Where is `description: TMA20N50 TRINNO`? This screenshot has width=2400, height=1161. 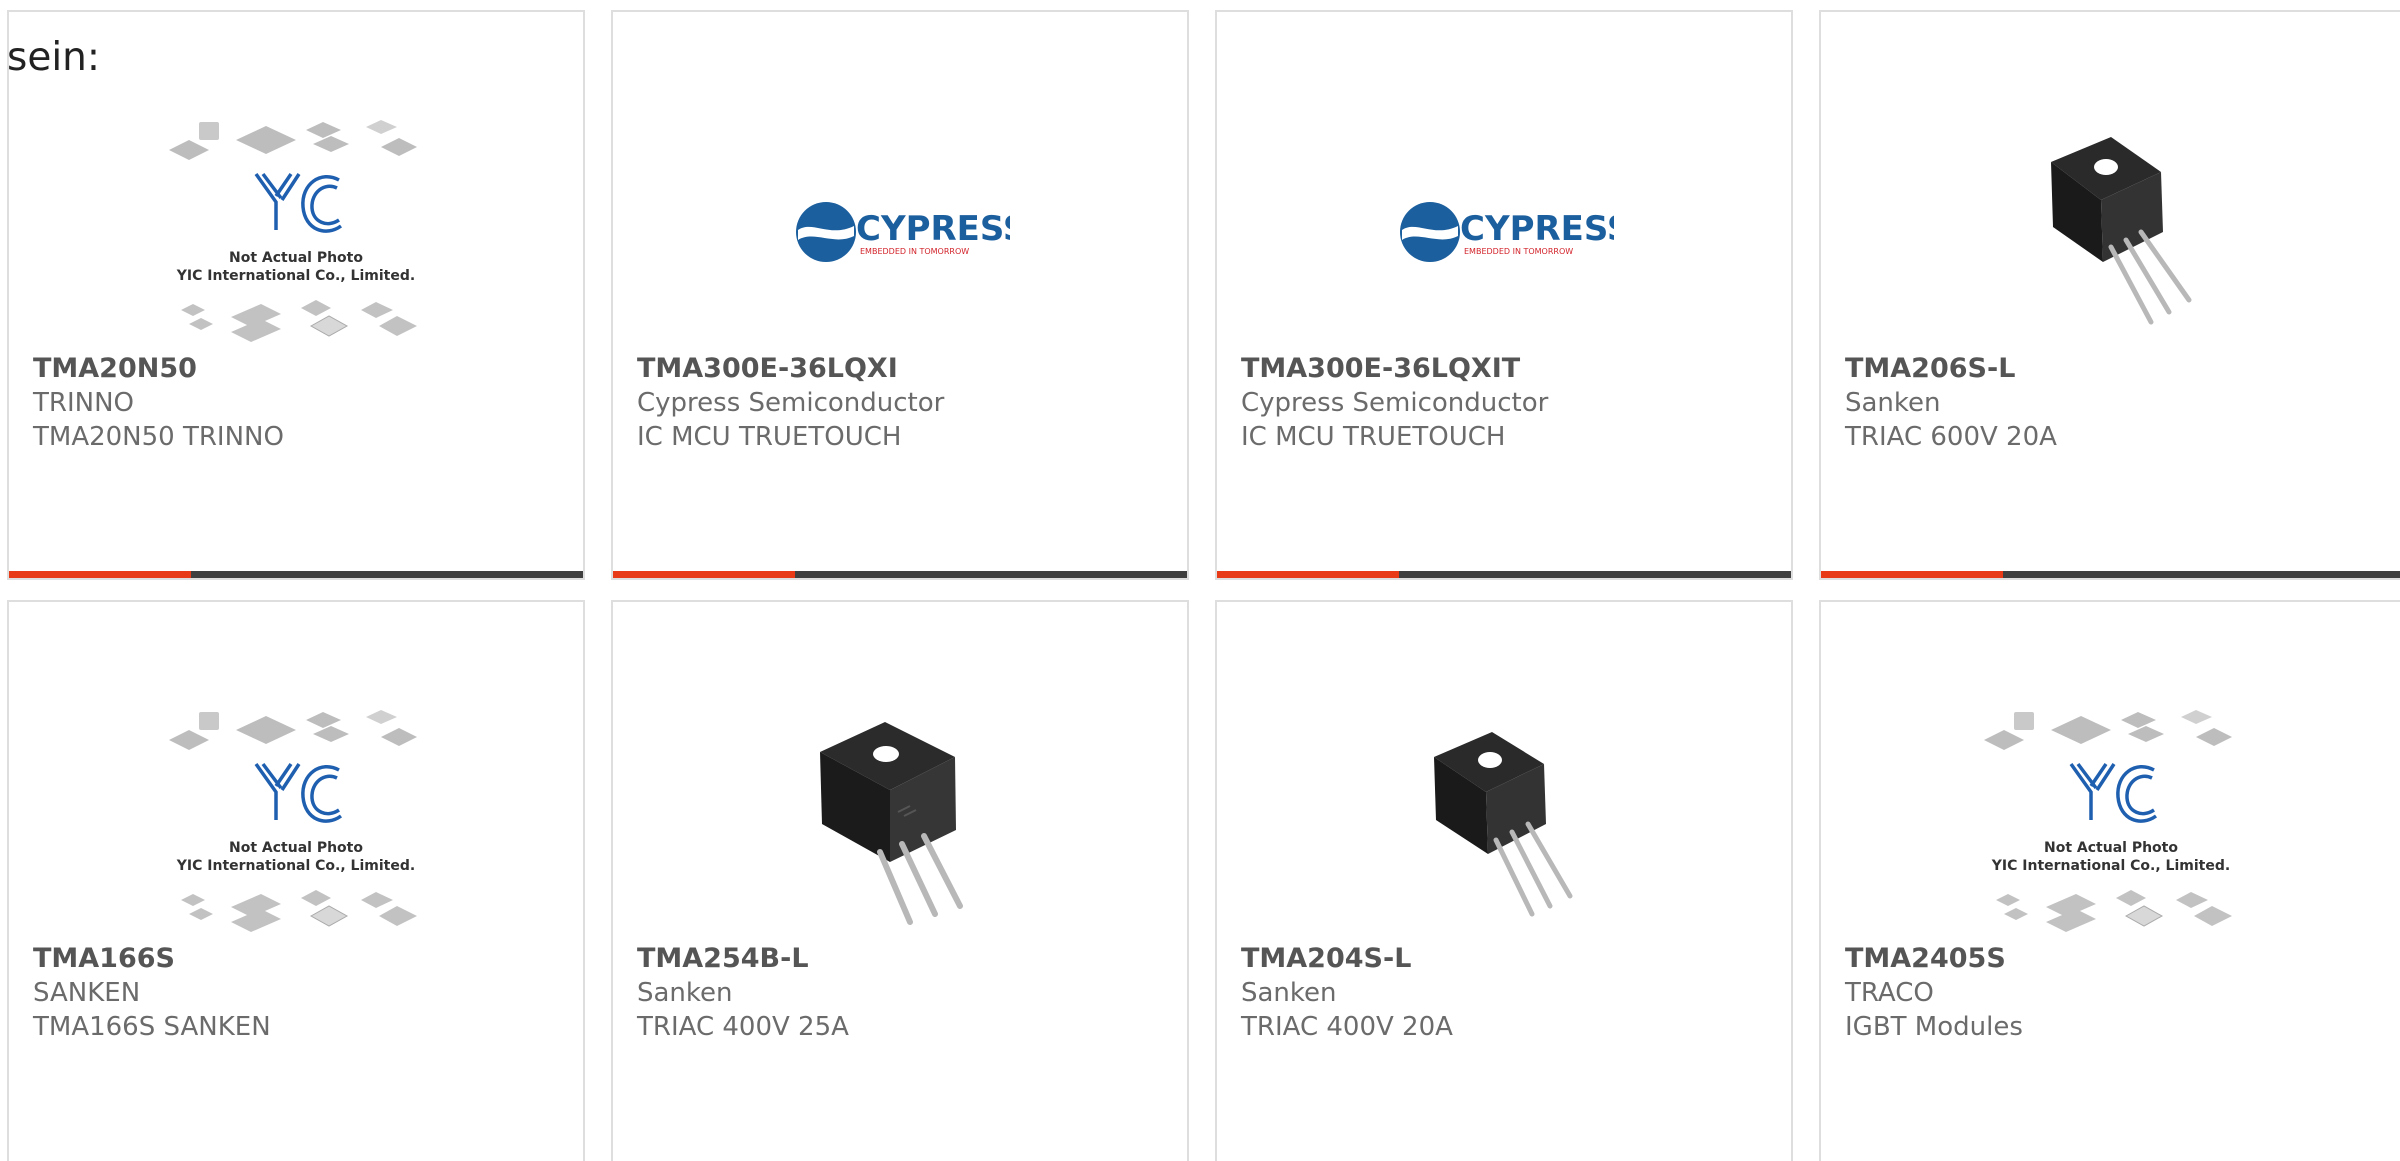
description: TMA20N50 TRINNO is located at coordinates (158, 437).